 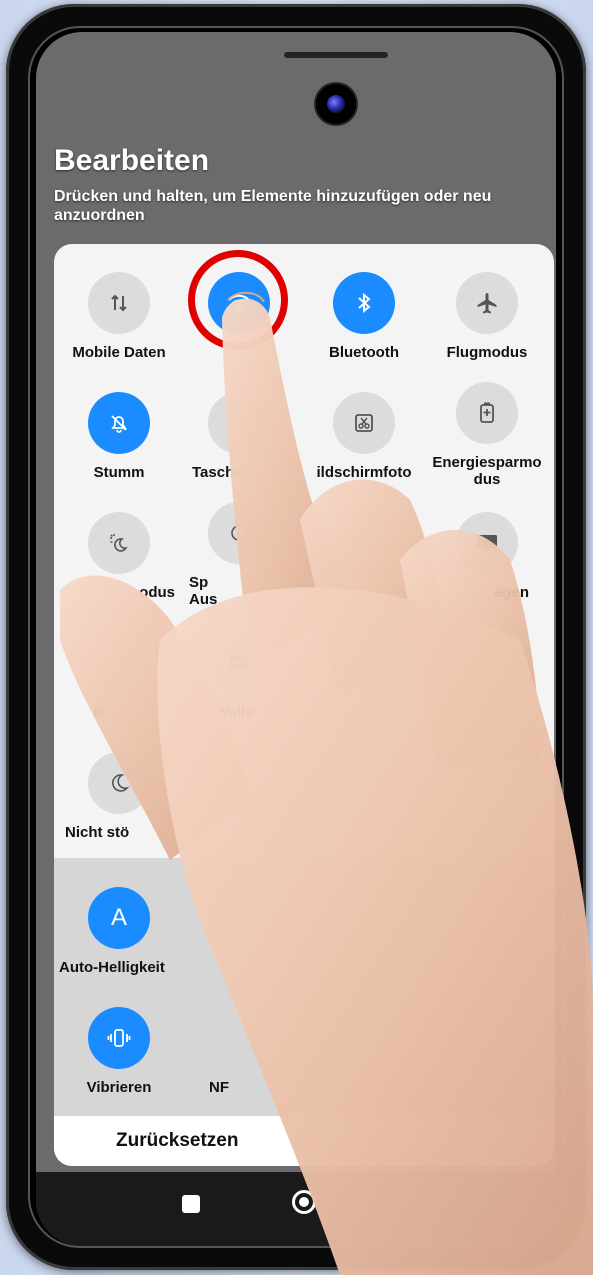 I want to click on vibrate-icon, so click(x=119, y=1038).